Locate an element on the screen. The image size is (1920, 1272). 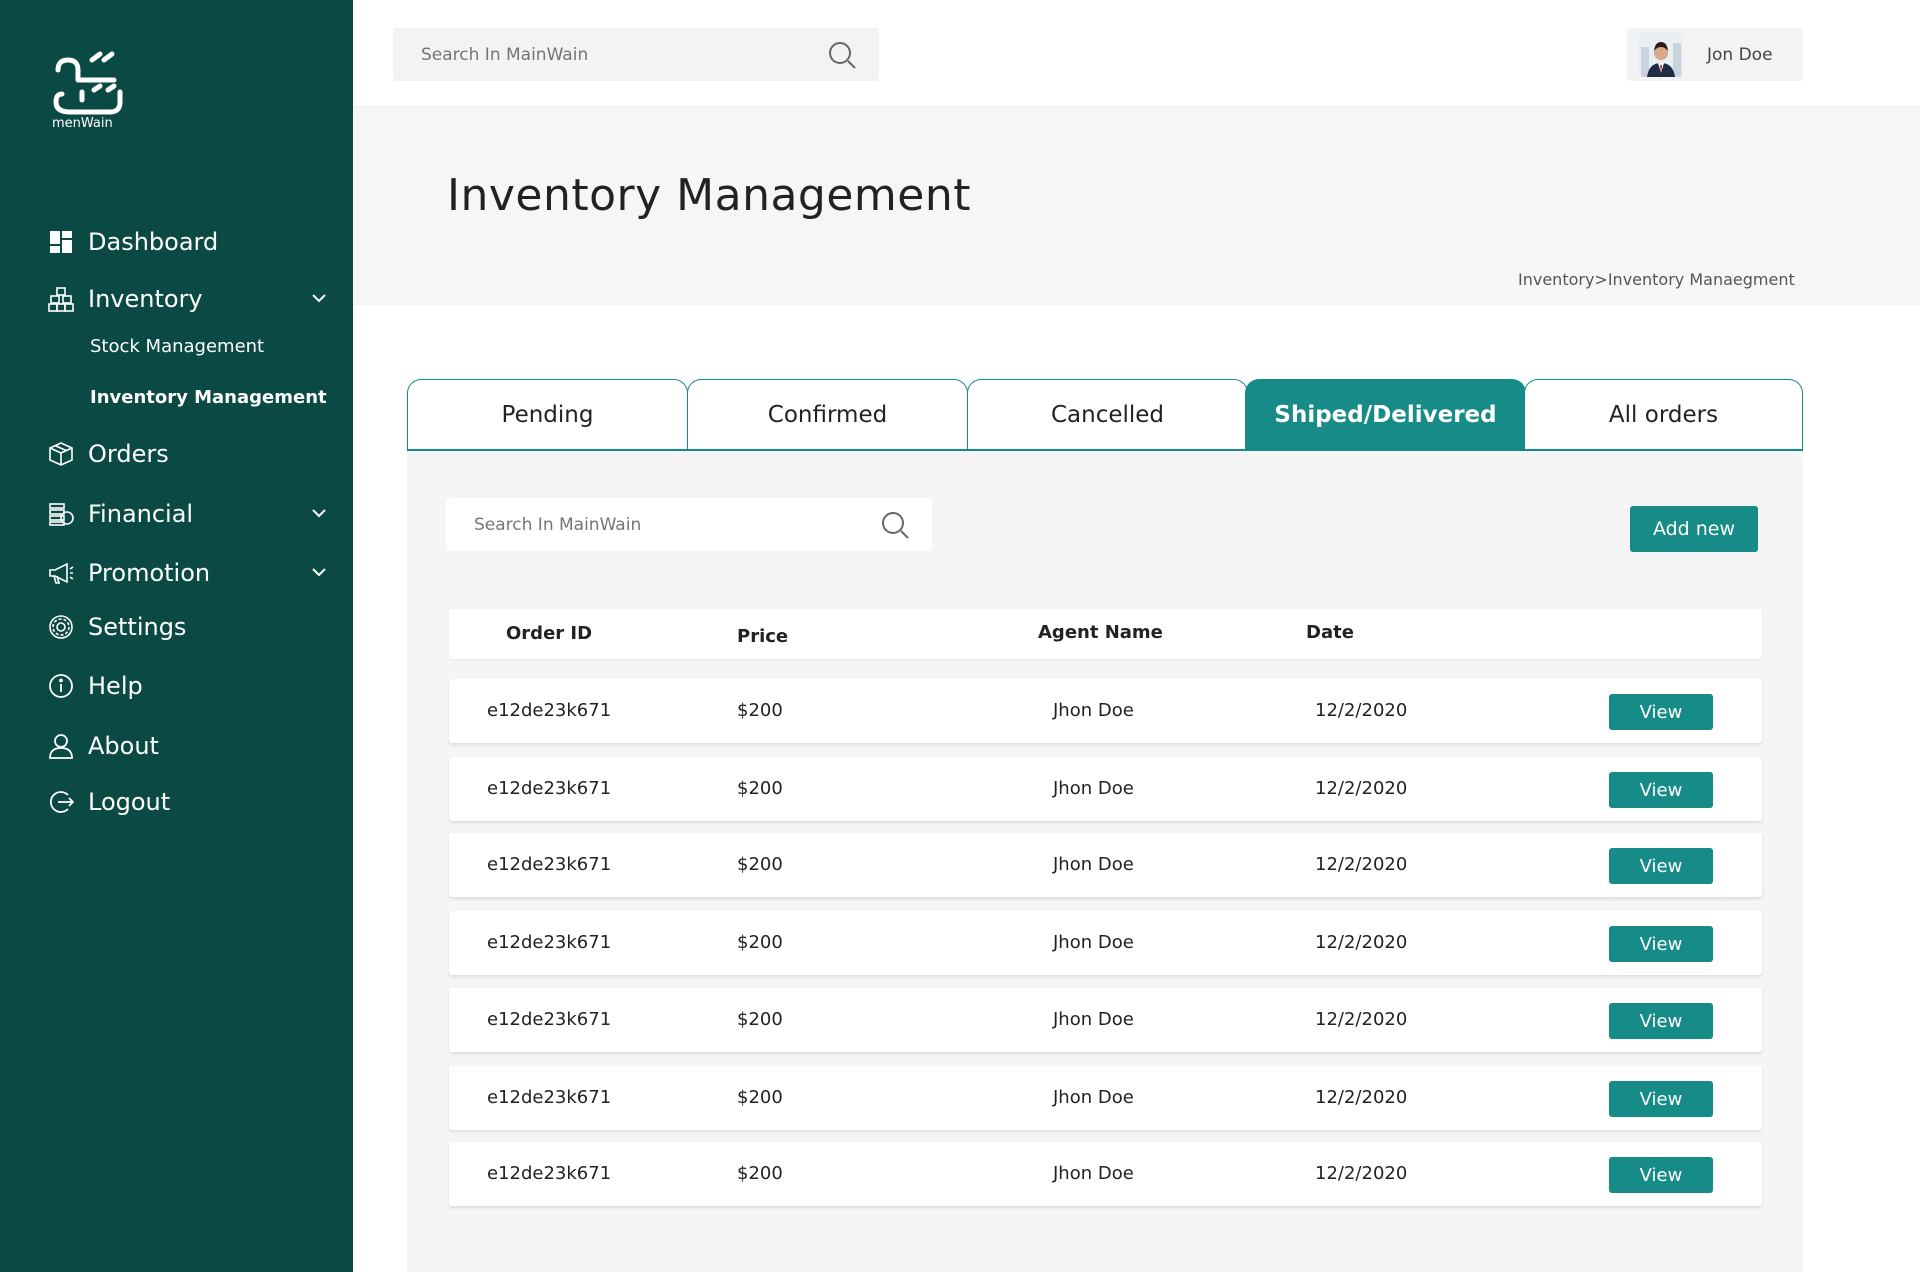
top-search-bar is located at coordinates (636, 54).